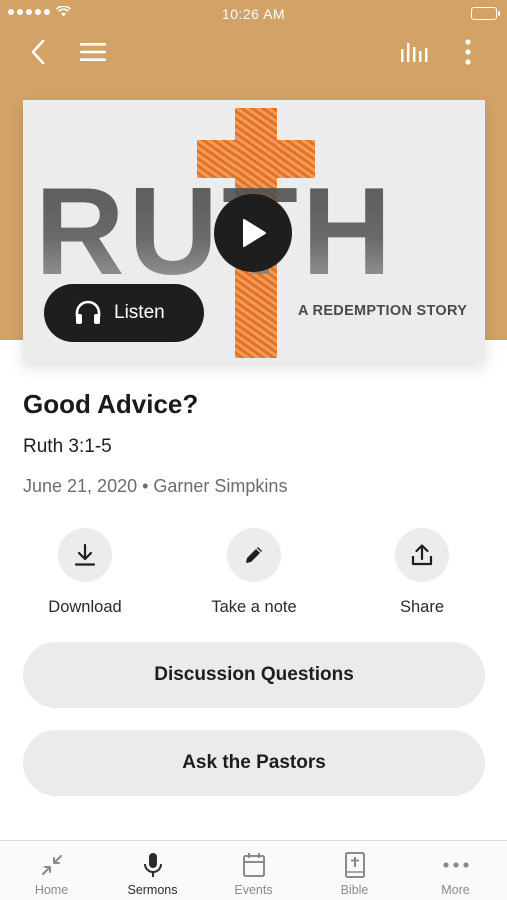 This screenshot has height=900, width=507. I want to click on listen-button: Listen, so click(124, 313).